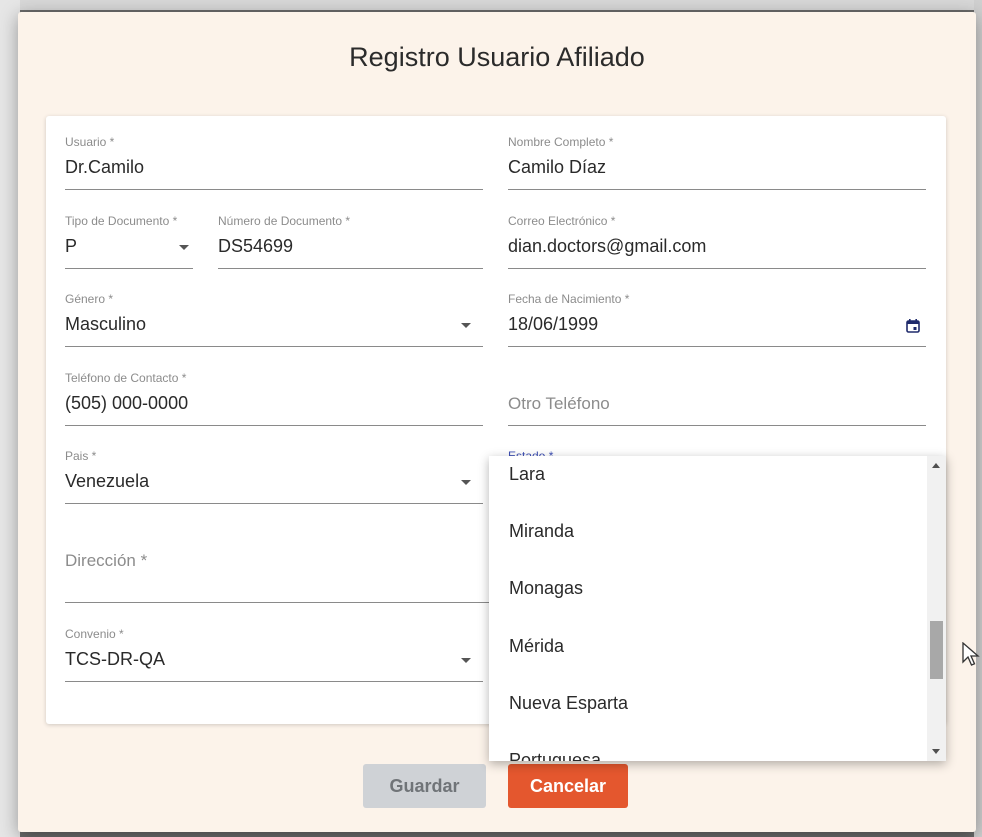  What do you see at coordinates (106, 560) in the screenshot?
I see `direccion-placeholder: Dirección *` at bounding box center [106, 560].